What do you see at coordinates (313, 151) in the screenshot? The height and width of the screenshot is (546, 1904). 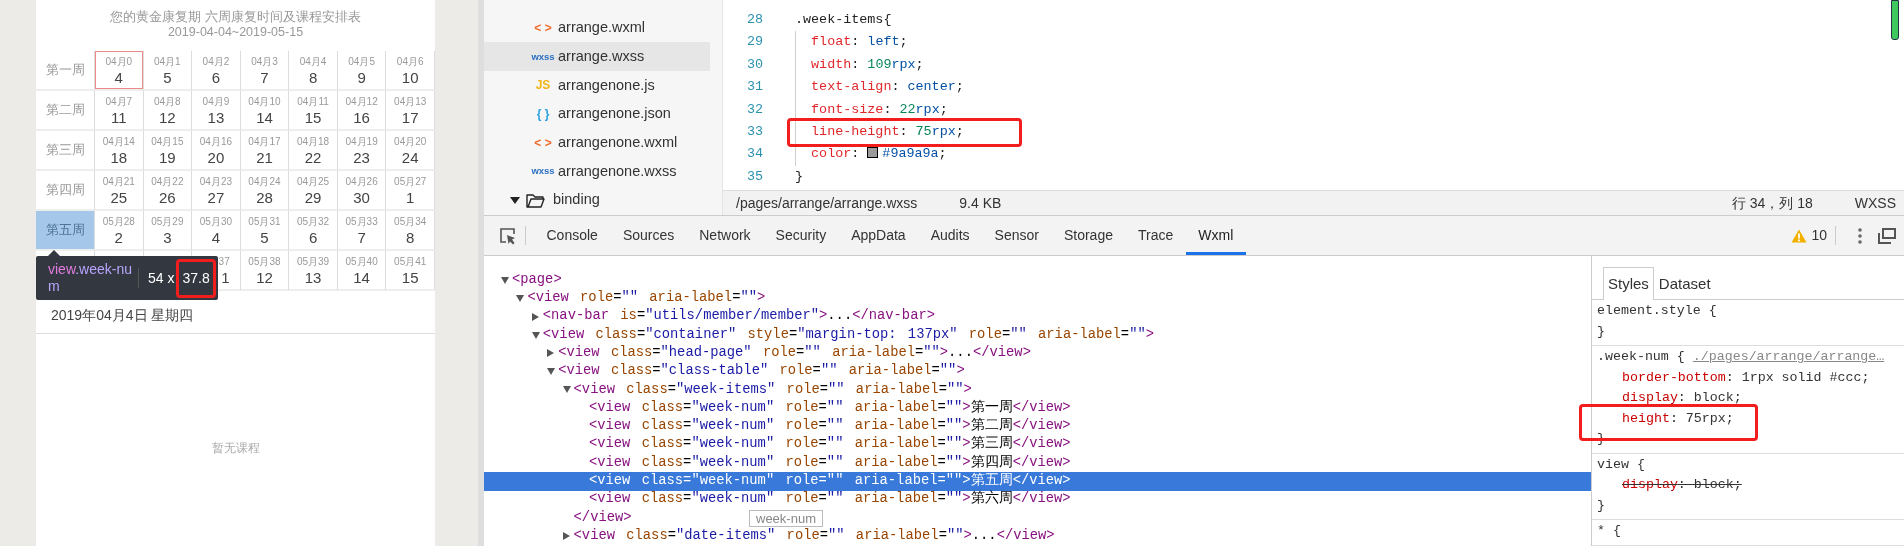 I see `date-cell: 04月18 22` at bounding box center [313, 151].